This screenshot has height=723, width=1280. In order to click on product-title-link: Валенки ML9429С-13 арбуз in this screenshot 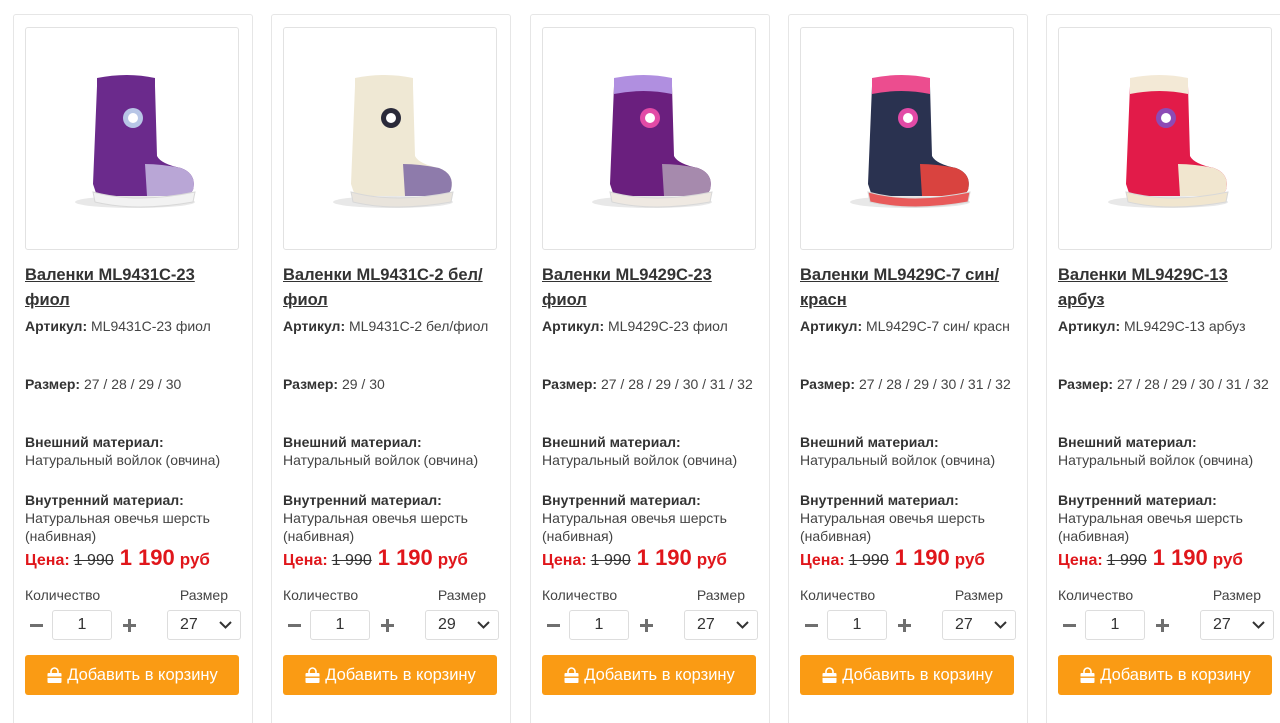, I will do `click(1166, 288)`.